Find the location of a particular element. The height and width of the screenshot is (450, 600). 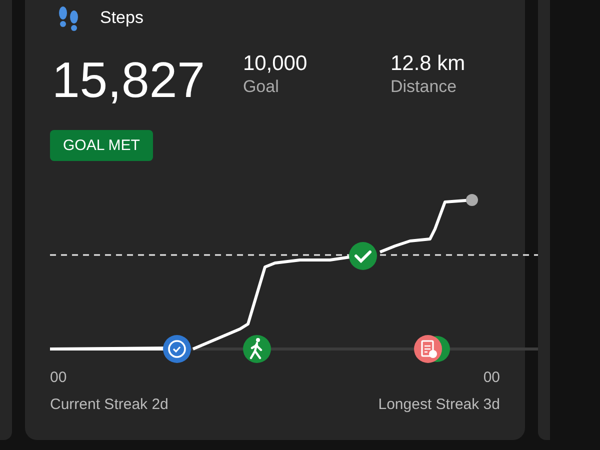

goal-badge: GOAL MET is located at coordinates (101, 145).